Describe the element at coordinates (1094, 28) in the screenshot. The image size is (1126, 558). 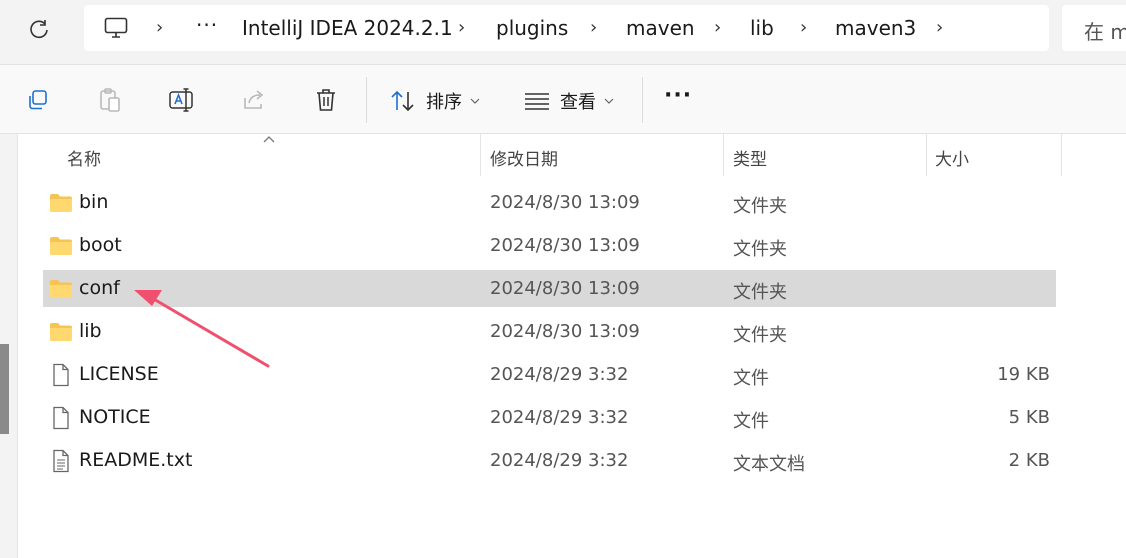
I see `search-input: 在 m` at that location.